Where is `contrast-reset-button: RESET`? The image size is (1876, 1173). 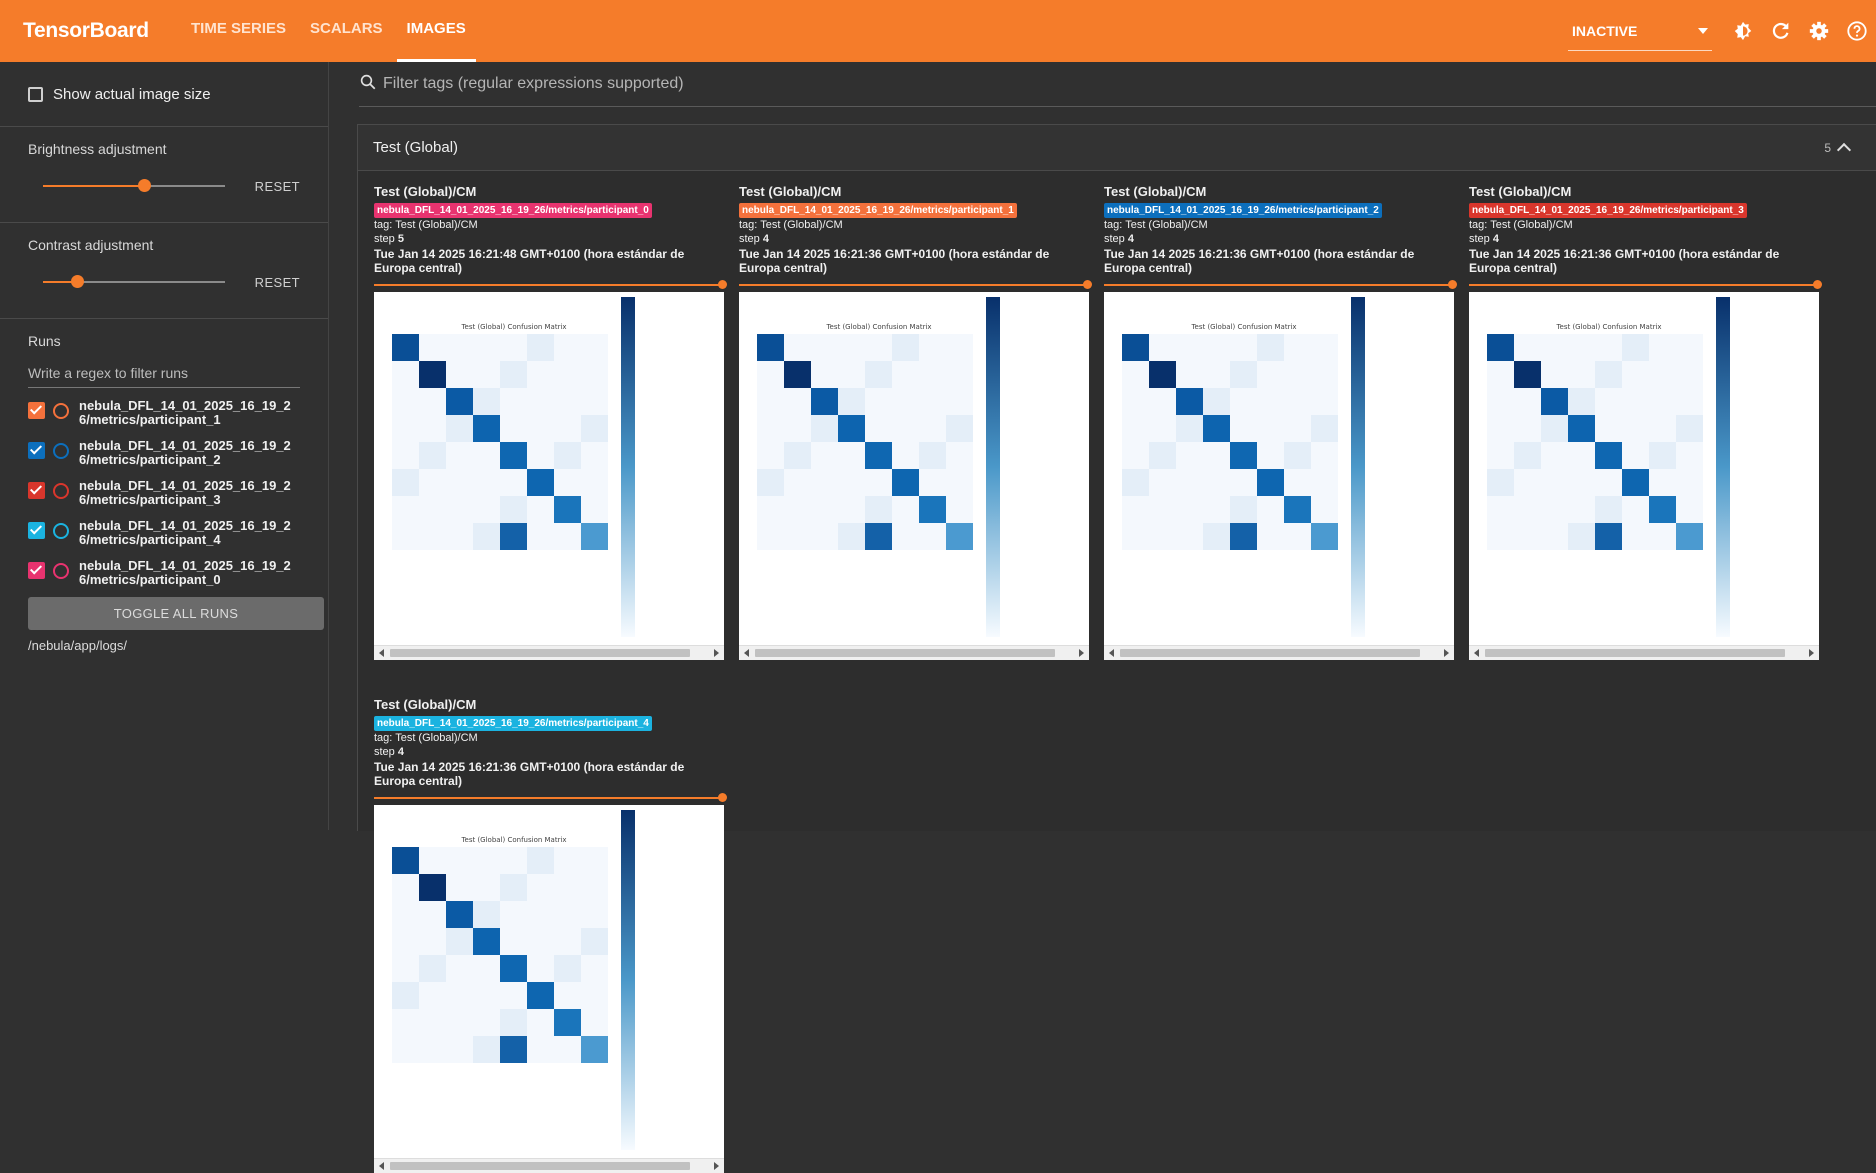
contrast-reset-button: RESET is located at coordinates (277, 282).